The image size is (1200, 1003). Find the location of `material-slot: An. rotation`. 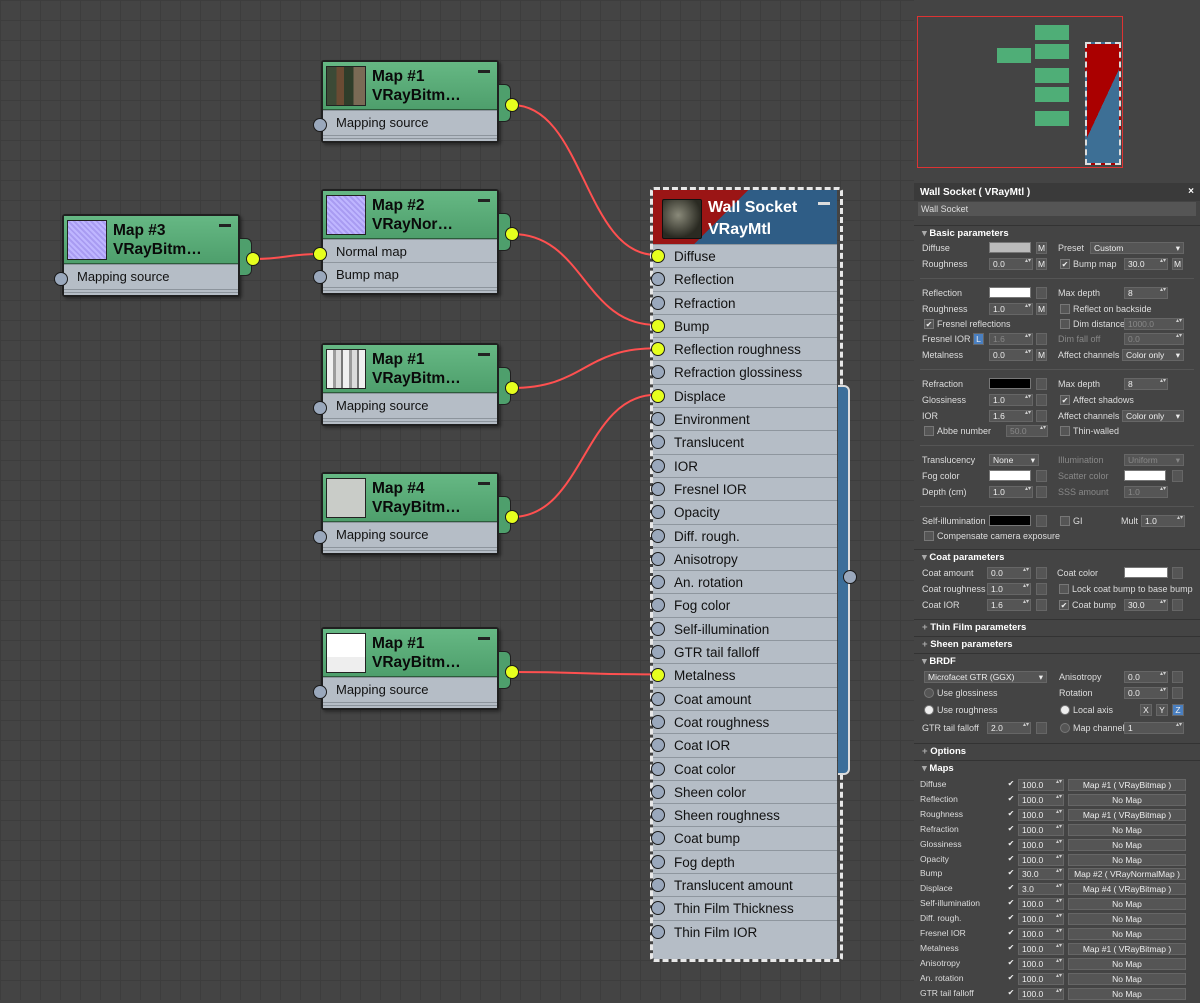

material-slot: An. rotation is located at coordinates (744, 581).